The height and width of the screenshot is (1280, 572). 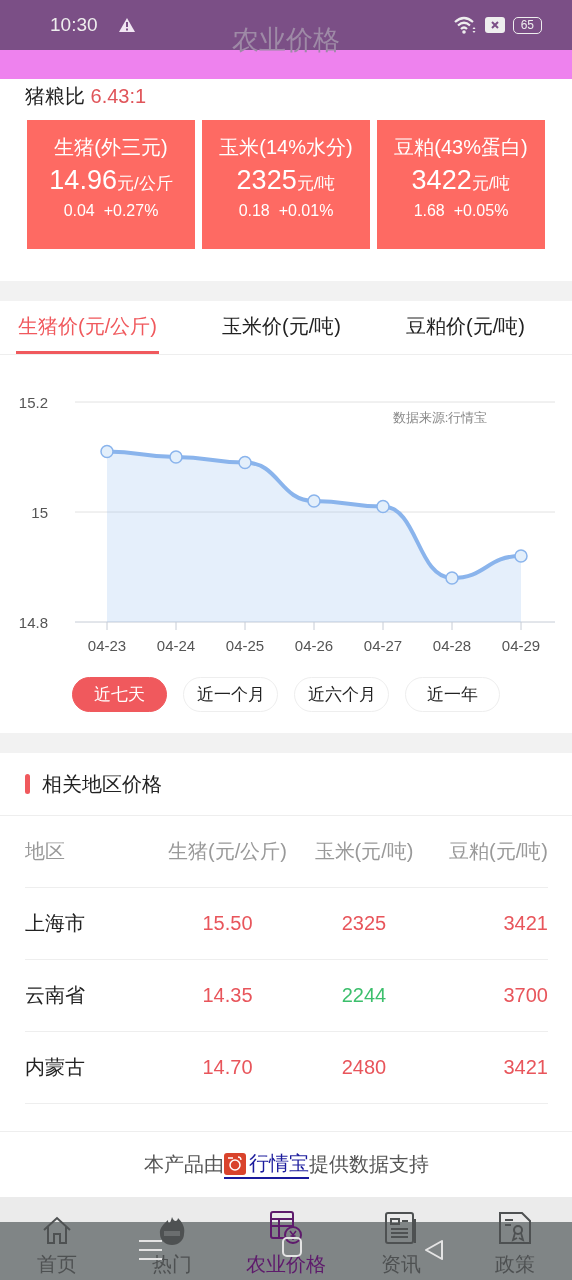 I want to click on card-change: 0.04 +0.27%, so click(x=111, y=211).